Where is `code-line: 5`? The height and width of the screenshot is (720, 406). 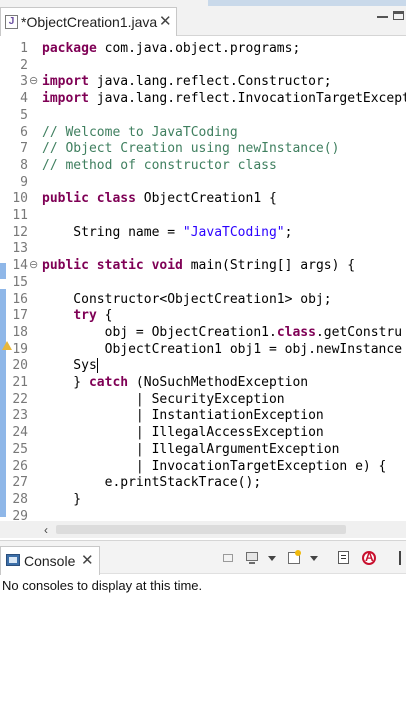 code-line: 5 is located at coordinates (203, 115).